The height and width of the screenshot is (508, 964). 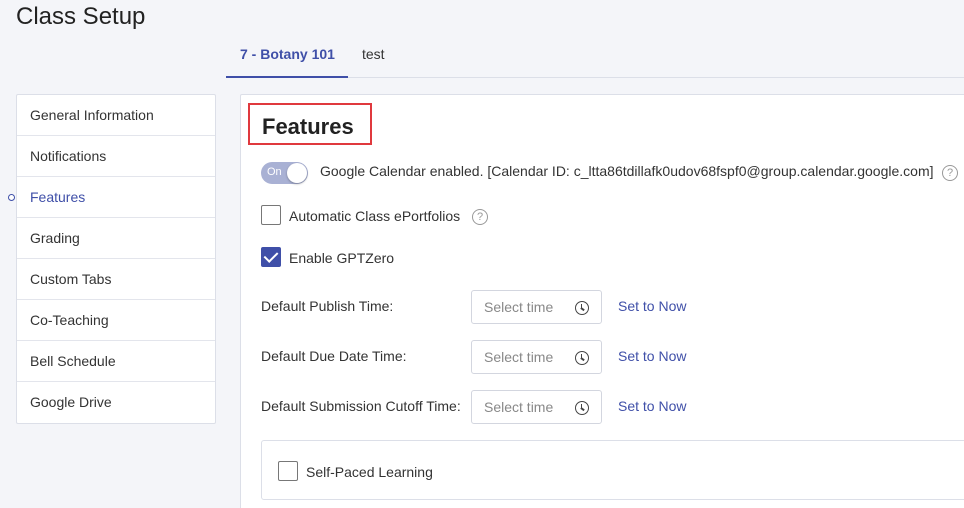 What do you see at coordinates (271, 215) in the screenshot?
I see `eportfolios-checkbox` at bounding box center [271, 215].